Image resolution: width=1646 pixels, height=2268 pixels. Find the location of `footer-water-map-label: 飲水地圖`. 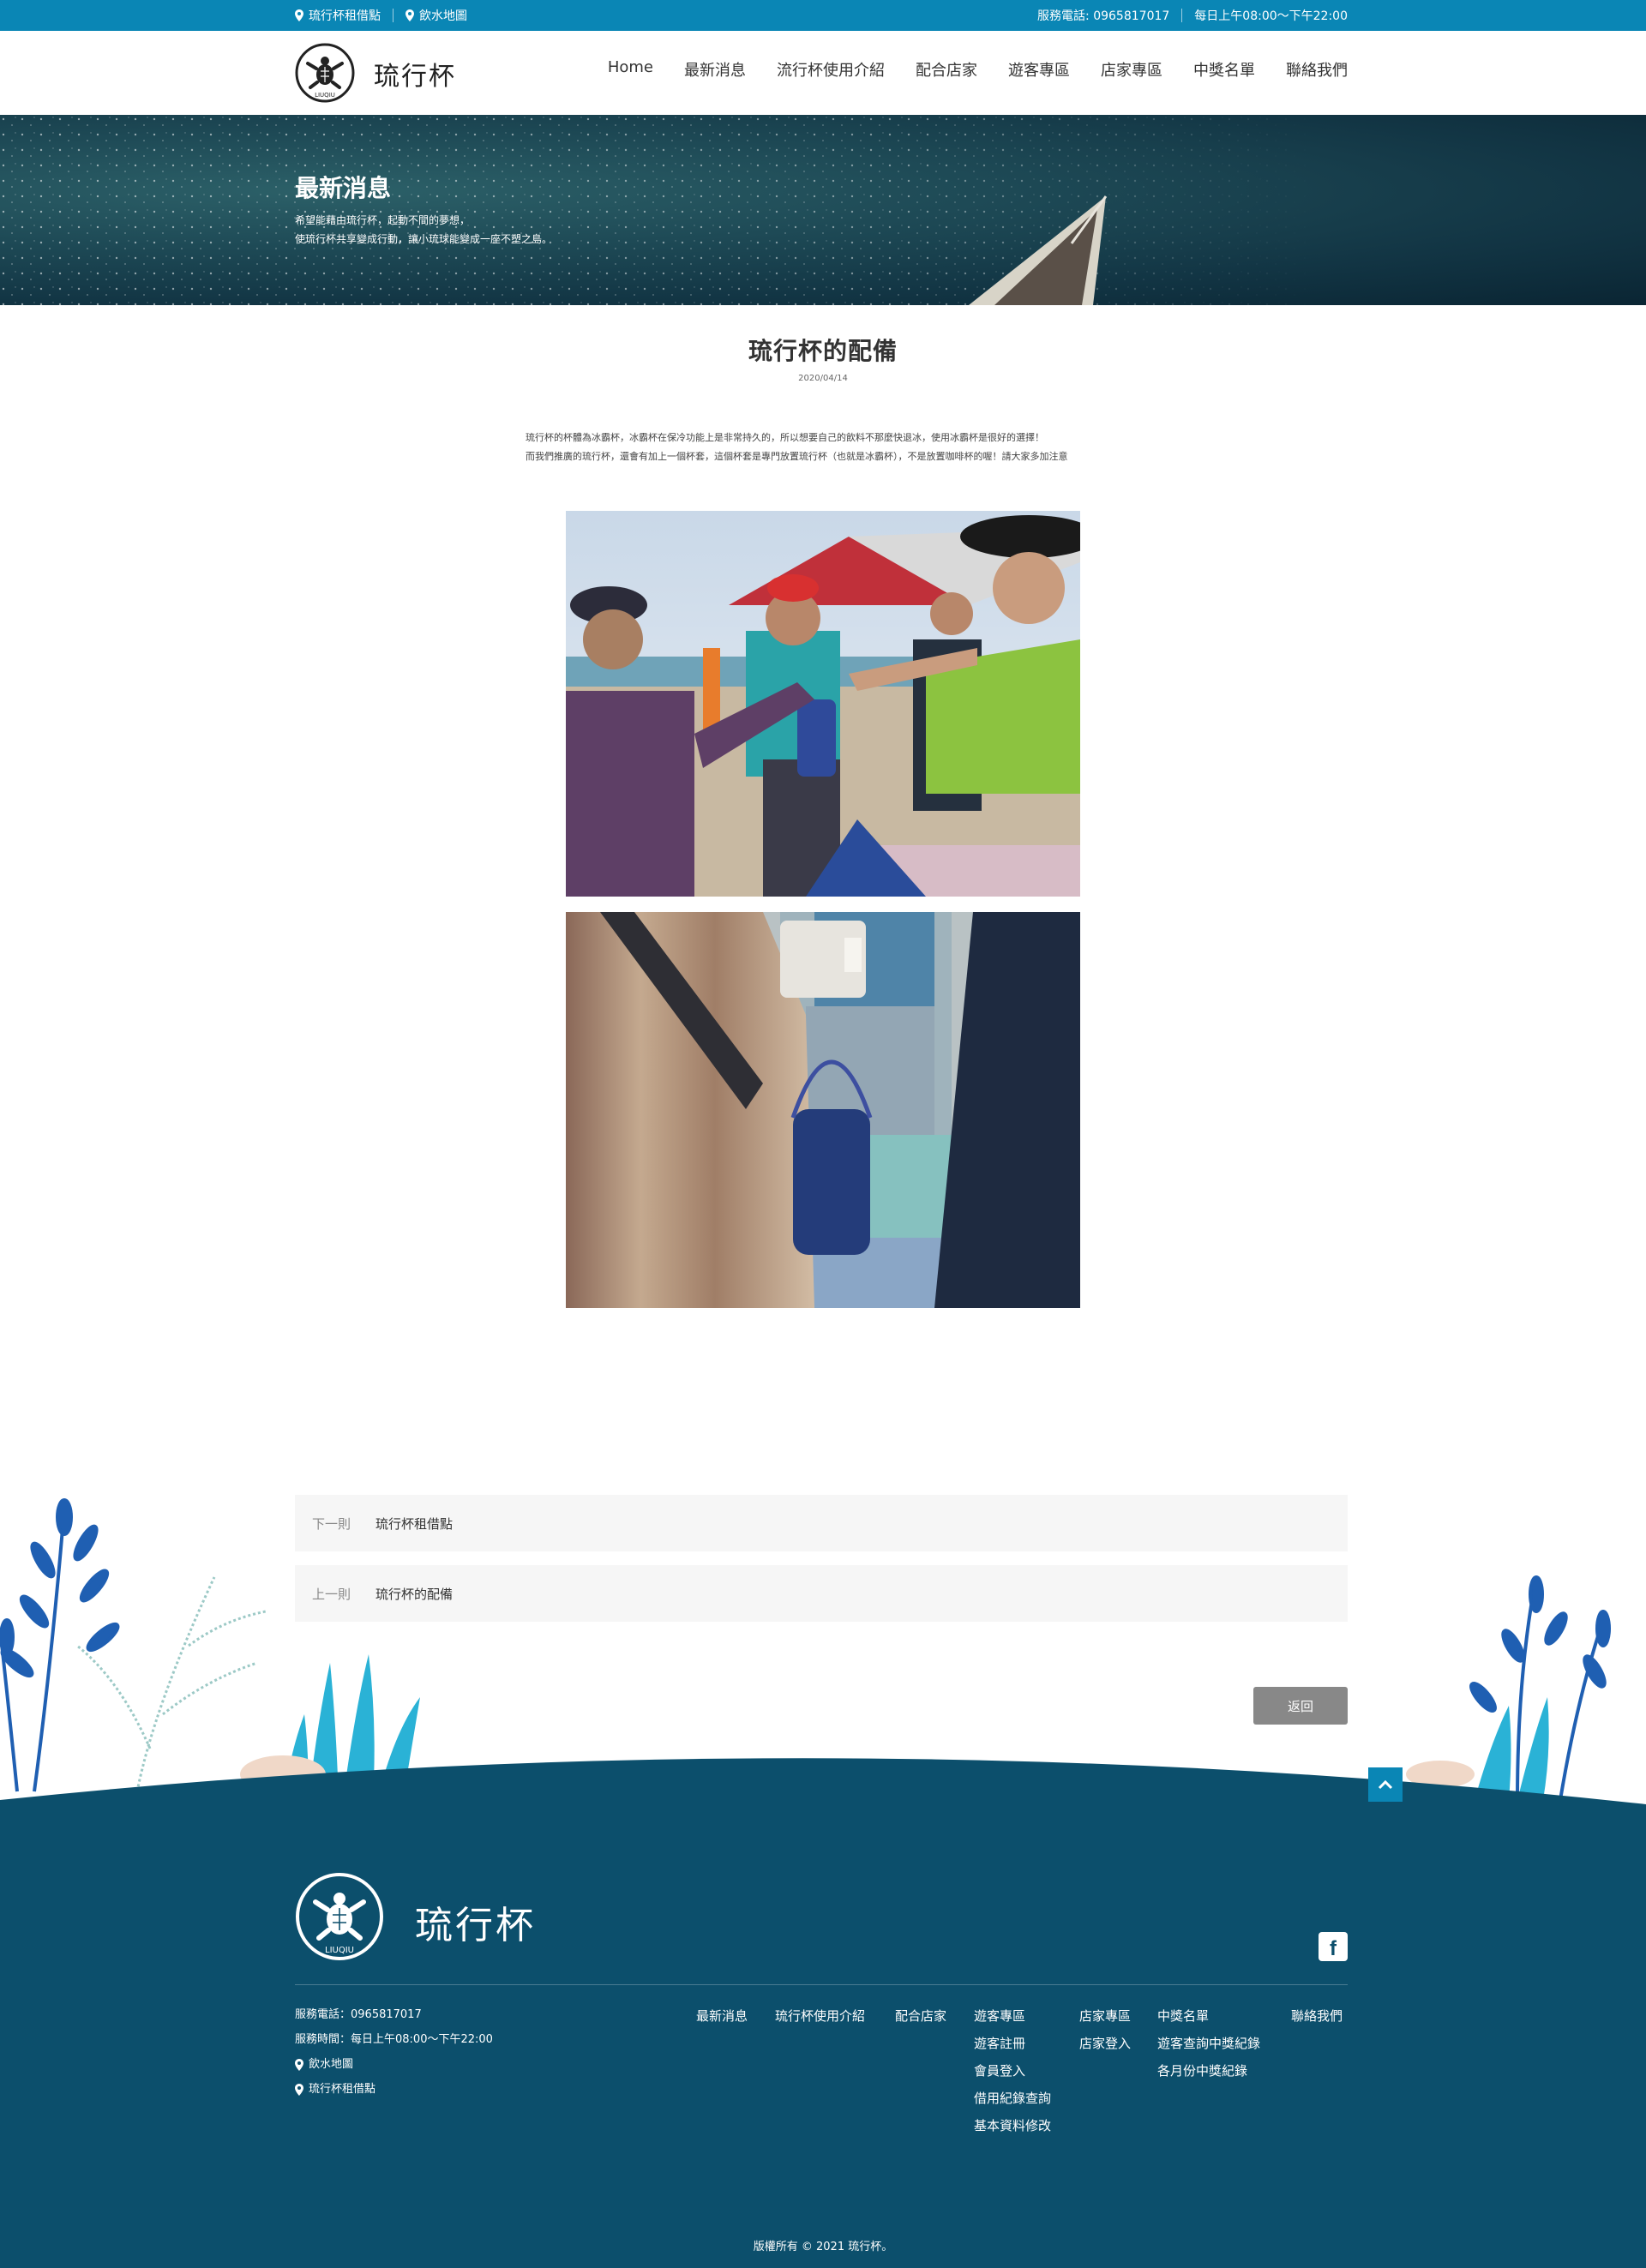

footer-water-map-label: 飲水地圖 is located at coordinates (331, 2064).